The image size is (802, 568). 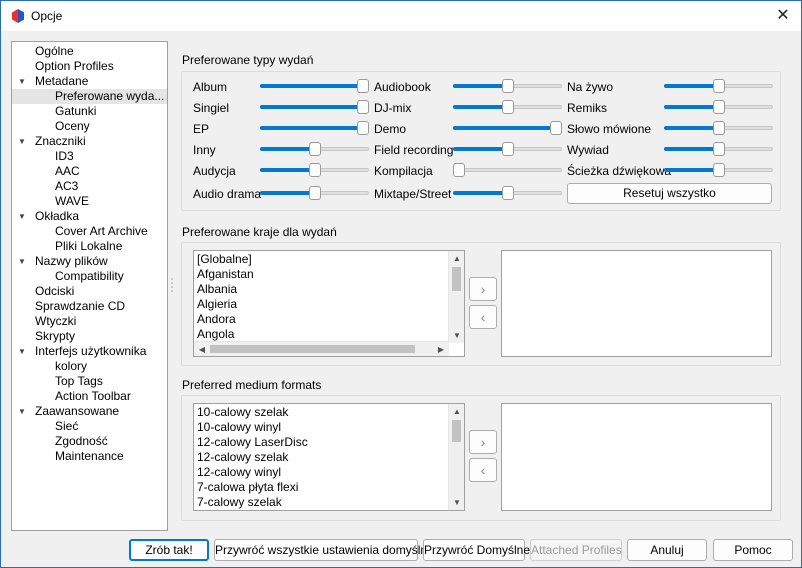 I want to click on list-item: Albania, so click(x=217, y=289).